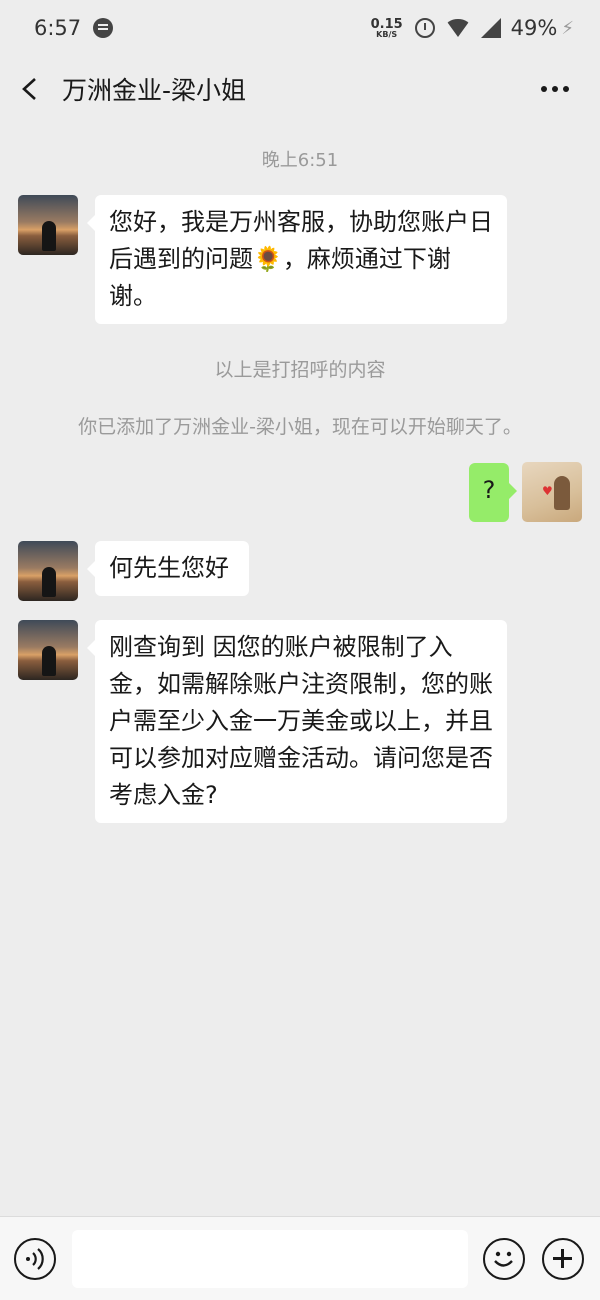 The width and height of the screenshot is (600, 1300). I want to click on alarm-icon, so click(424, 28).